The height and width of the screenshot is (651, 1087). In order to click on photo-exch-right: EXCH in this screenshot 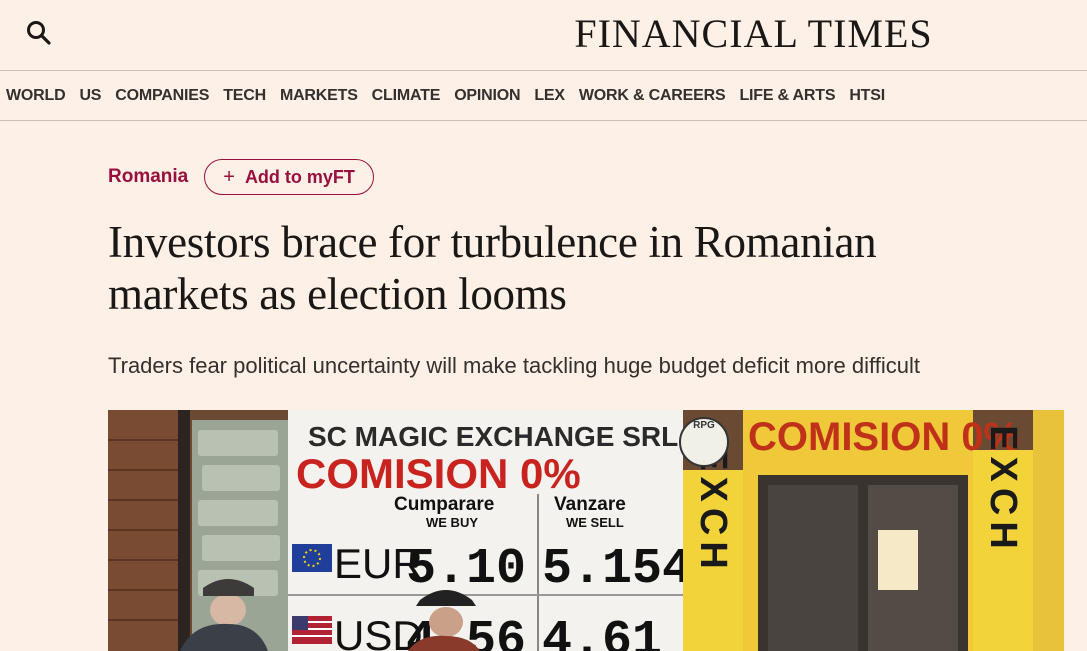, I will do `click(1003, 490)`.